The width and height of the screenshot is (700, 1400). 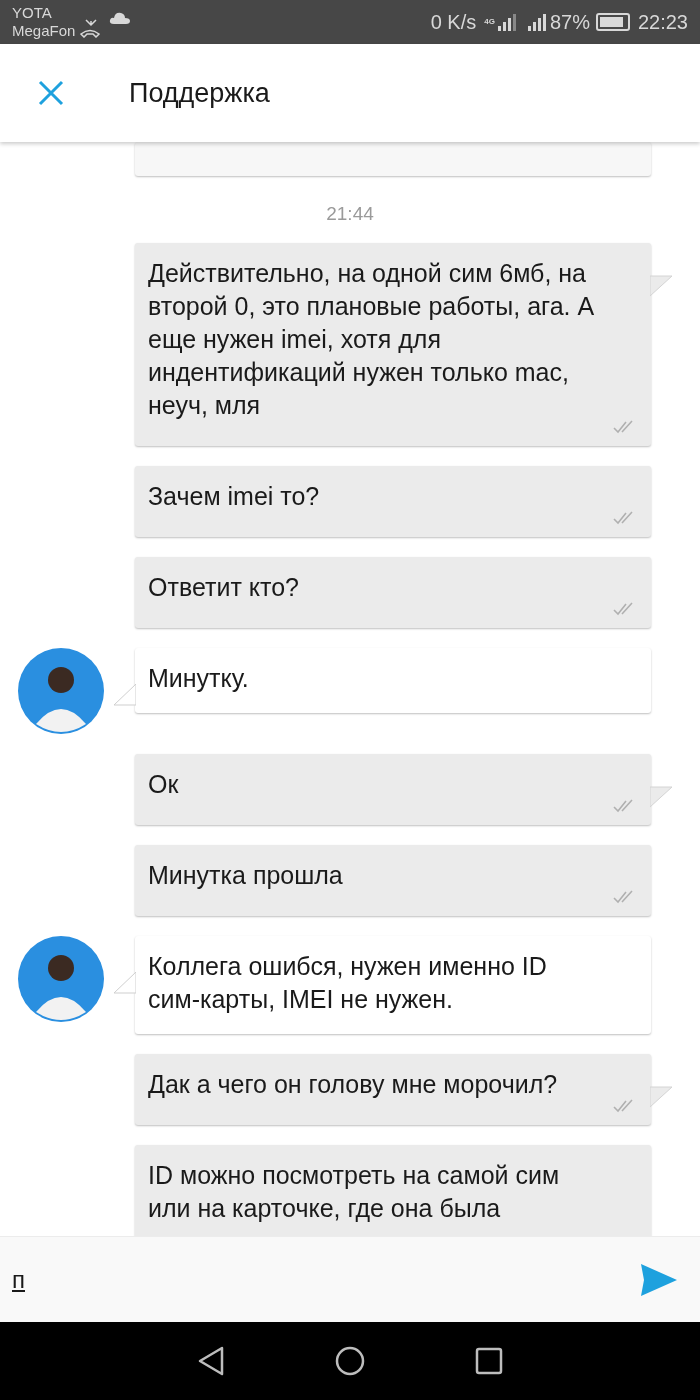 I want to click on clock-time: 22:23, so click(x=662, y=22).